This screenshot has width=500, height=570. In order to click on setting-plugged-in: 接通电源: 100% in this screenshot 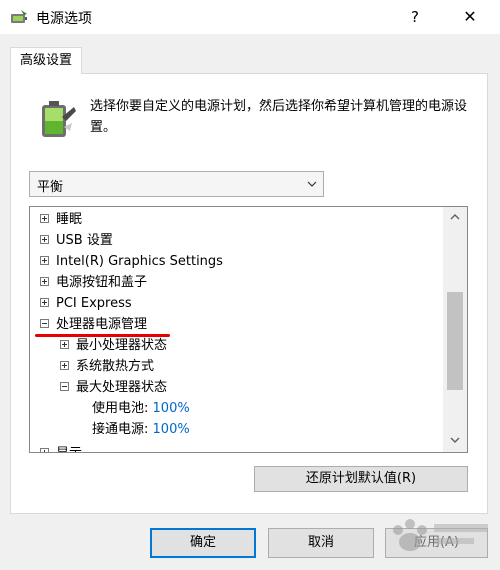, I will do `click(141, 429)`.